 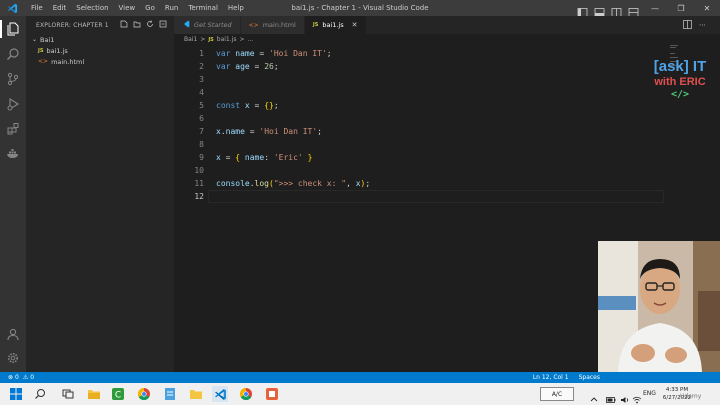 I want to click on customize-layout-icon, so click(x=633, y=10).